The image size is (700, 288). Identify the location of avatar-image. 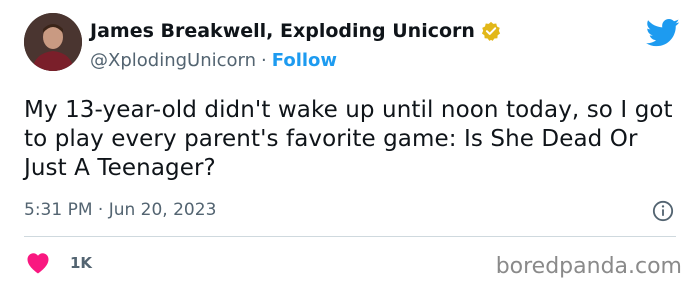
(53, 42).